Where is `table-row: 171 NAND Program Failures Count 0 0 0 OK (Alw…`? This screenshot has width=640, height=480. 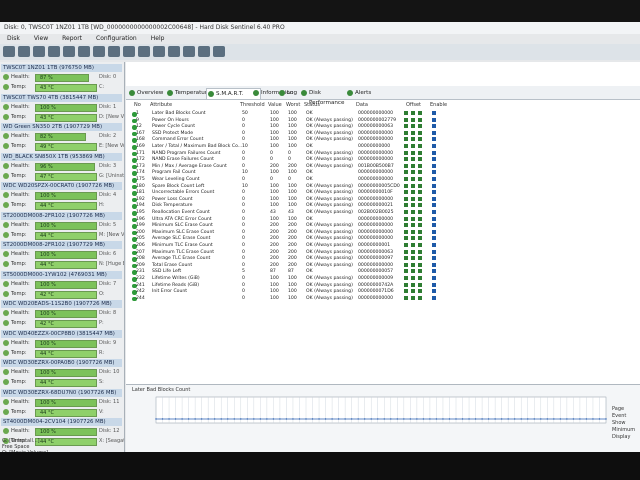 table-row: 171 NAND Program Failures Count 0 0 0 OK (Alw… is located at coordinates (350, 153).